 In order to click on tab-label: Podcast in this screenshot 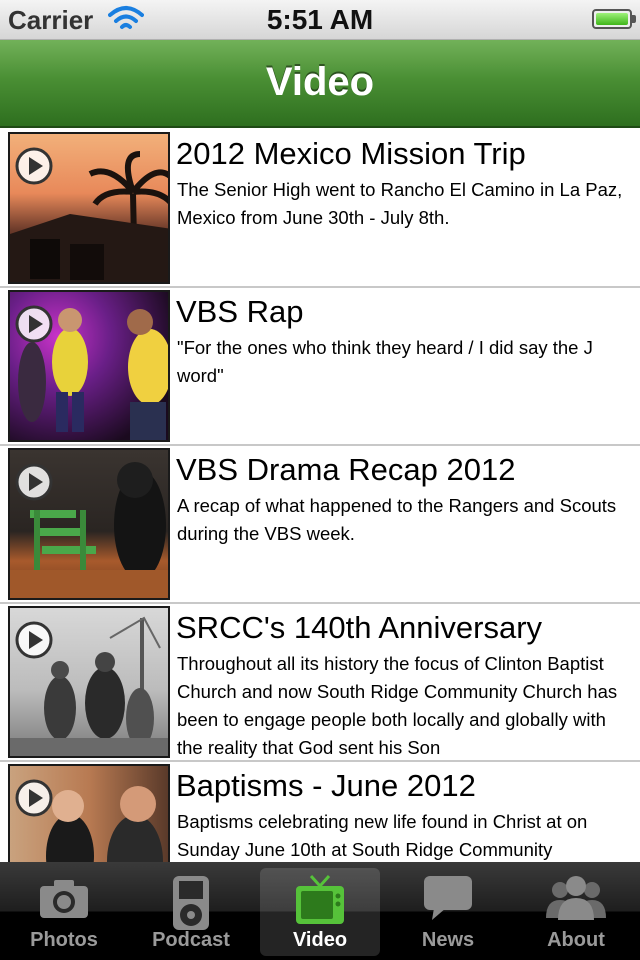, I will do `click(191, 940)`.